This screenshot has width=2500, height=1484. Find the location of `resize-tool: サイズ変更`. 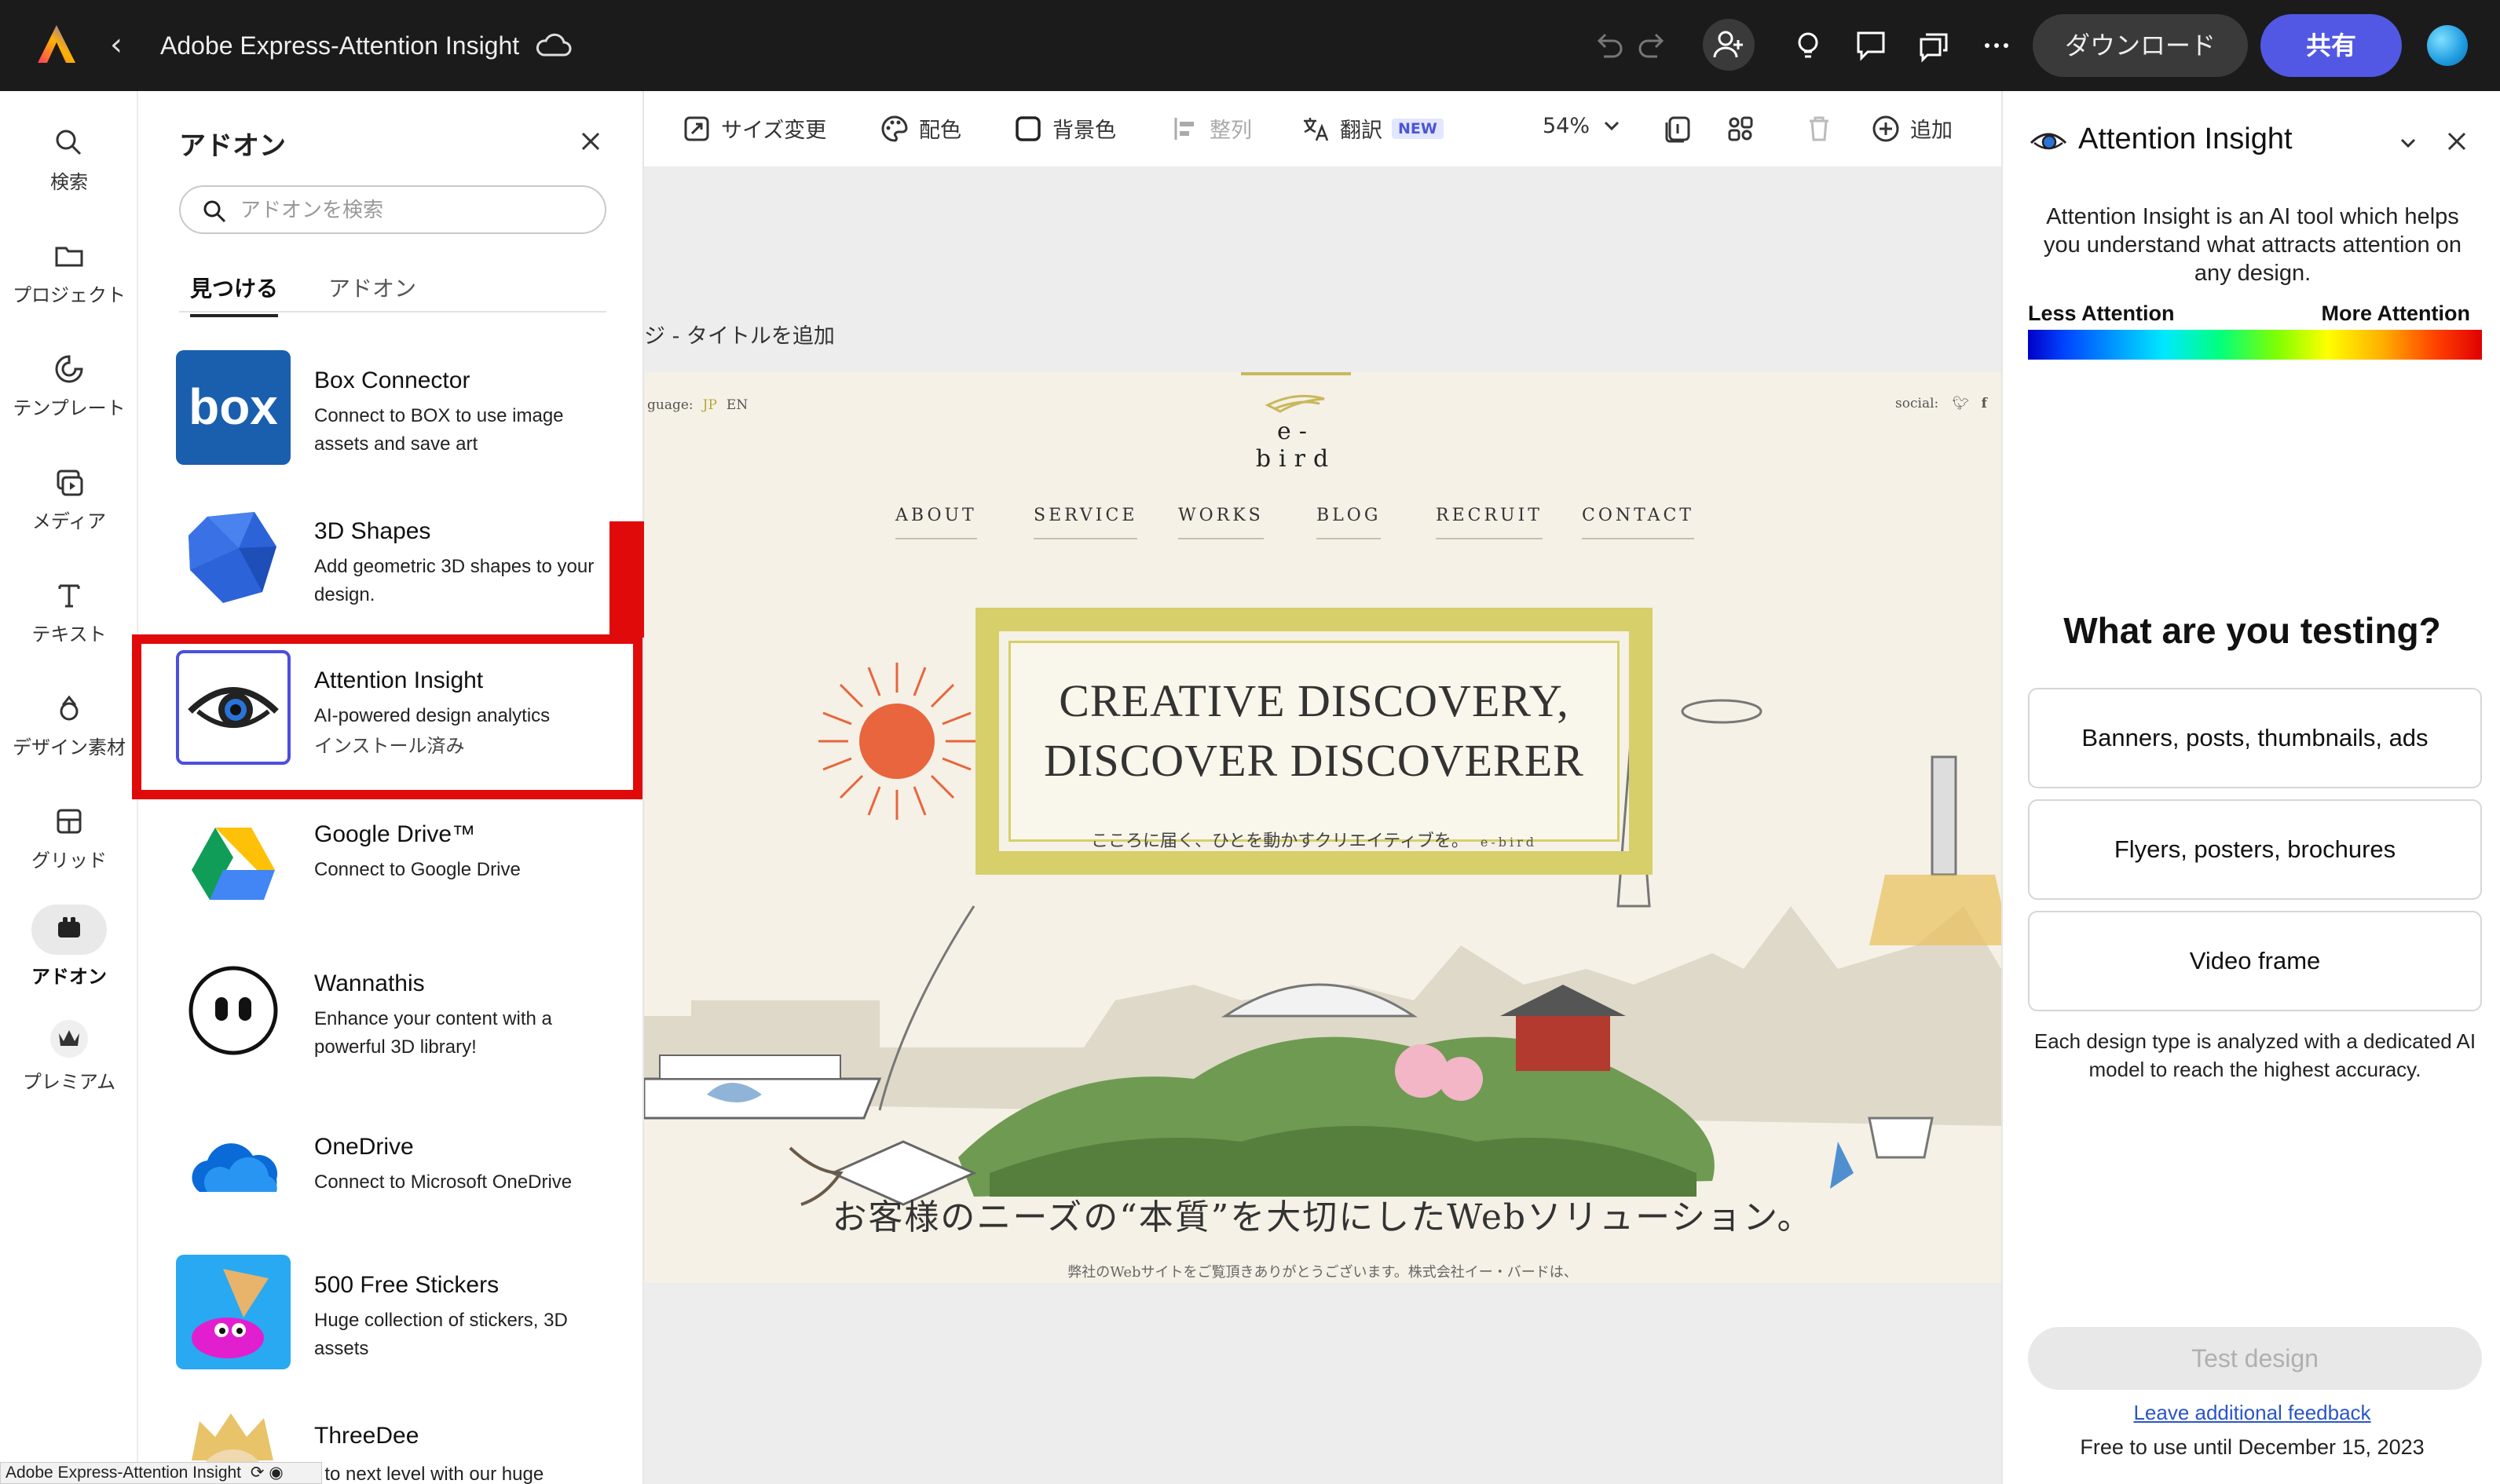

resize-tool: サイズ変更 is located at coordinates (754, 128).